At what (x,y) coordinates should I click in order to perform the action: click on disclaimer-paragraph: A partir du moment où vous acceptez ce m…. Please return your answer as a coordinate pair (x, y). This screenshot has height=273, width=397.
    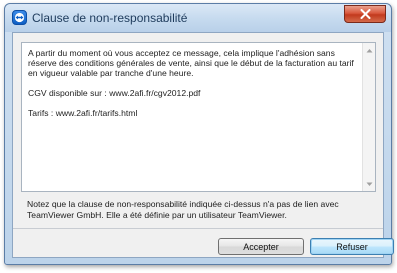
    Looking at the image, I should click on (191, 63).